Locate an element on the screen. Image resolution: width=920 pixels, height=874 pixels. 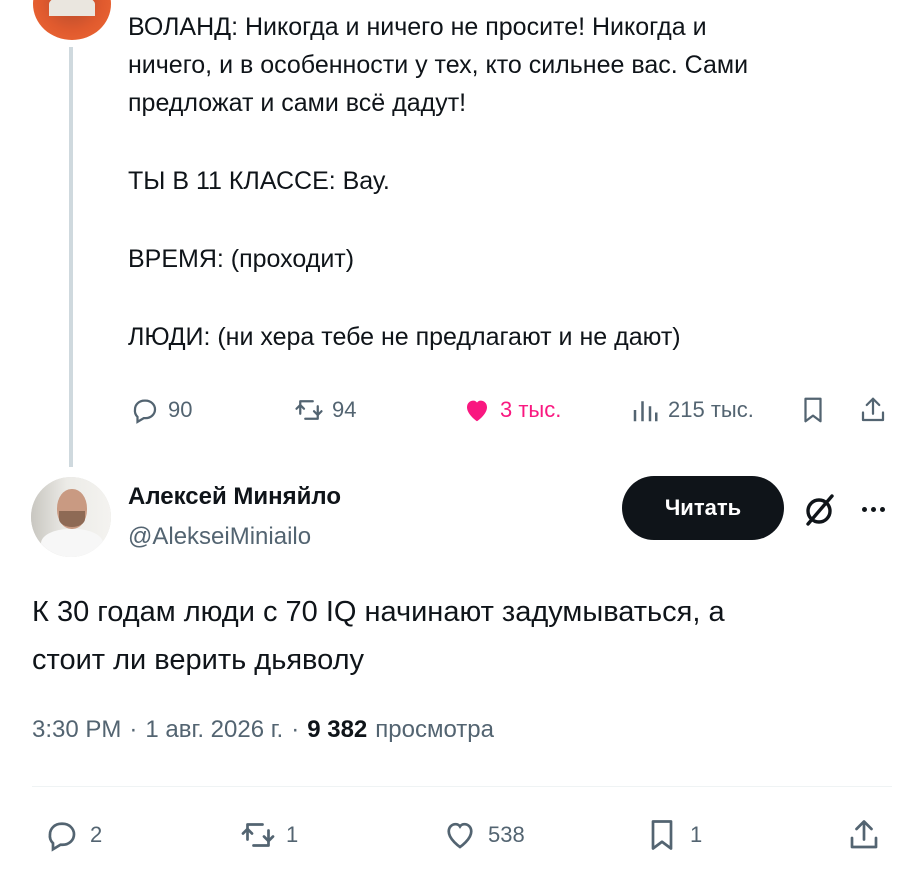
reply-button: 2 is located at coordinates (73, 835).